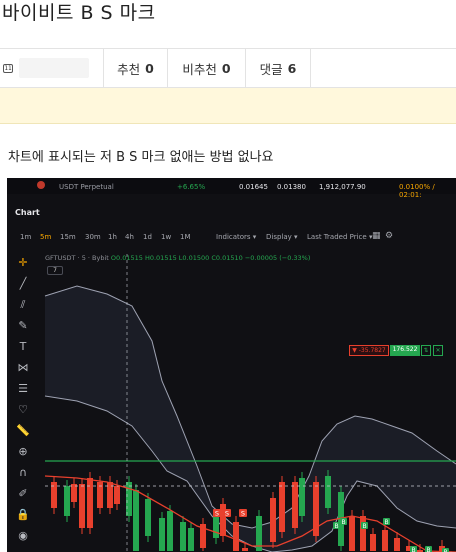 The width and height of the screenshot is (456, 552). I want to click on comment-count: 댓글 6, so click(278, 68).